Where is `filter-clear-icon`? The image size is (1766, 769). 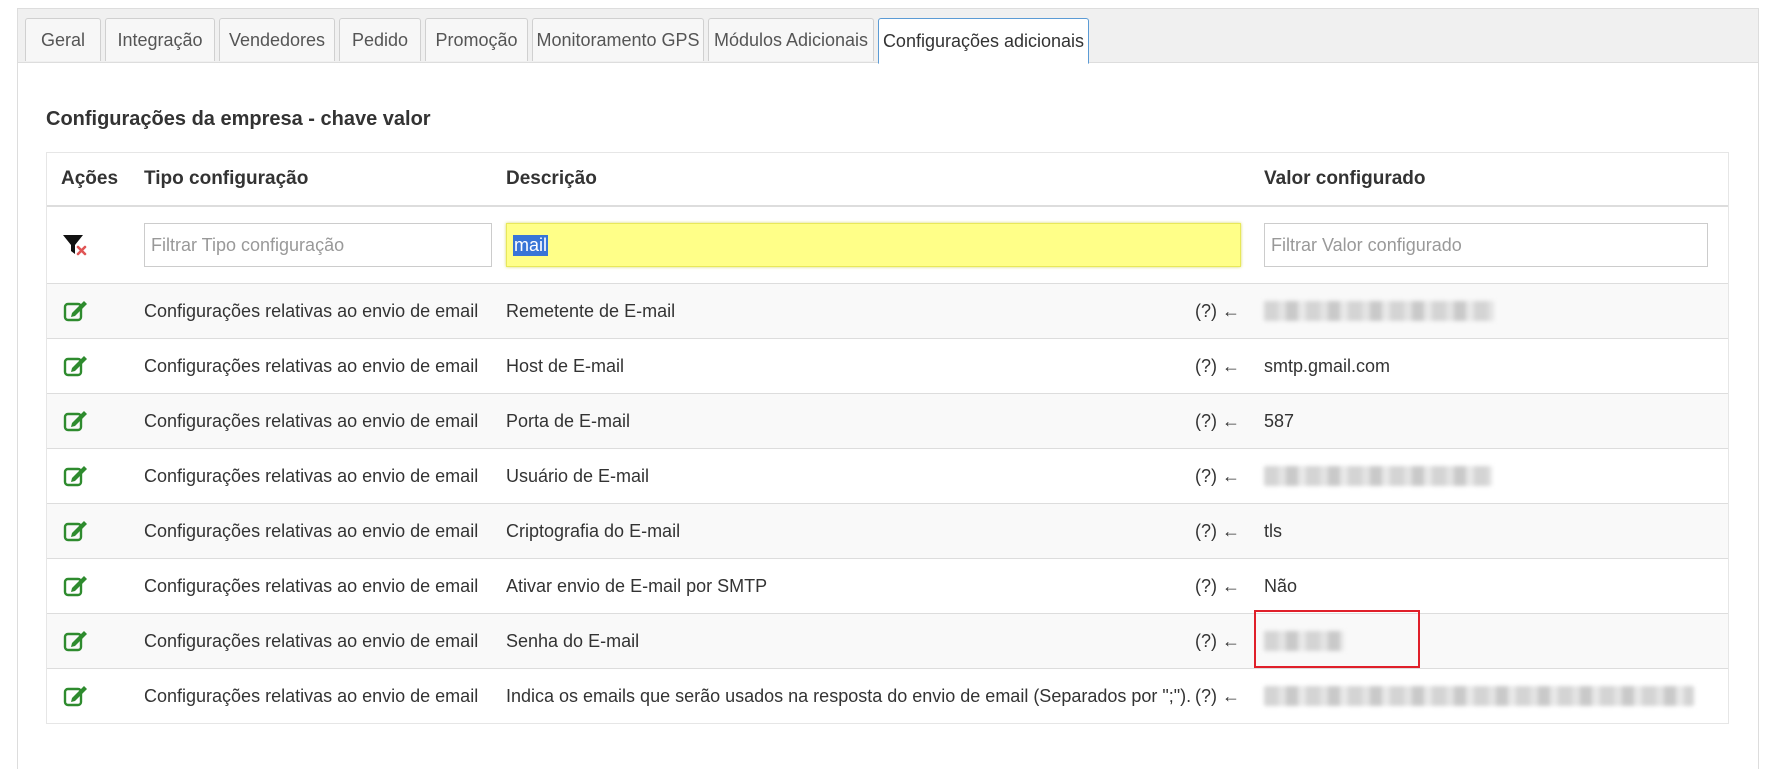 filter-clear-icon is located at coordinates (75, 245).